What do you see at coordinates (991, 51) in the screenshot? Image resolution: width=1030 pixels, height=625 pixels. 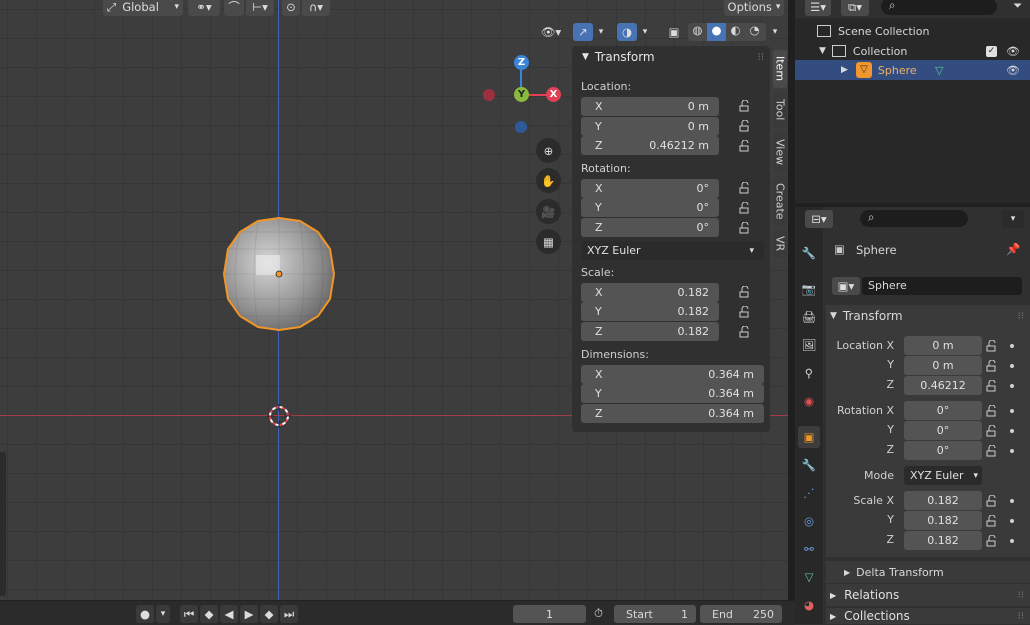 I see `checkbox-icon: ✓` at bounding box center [991, 51].